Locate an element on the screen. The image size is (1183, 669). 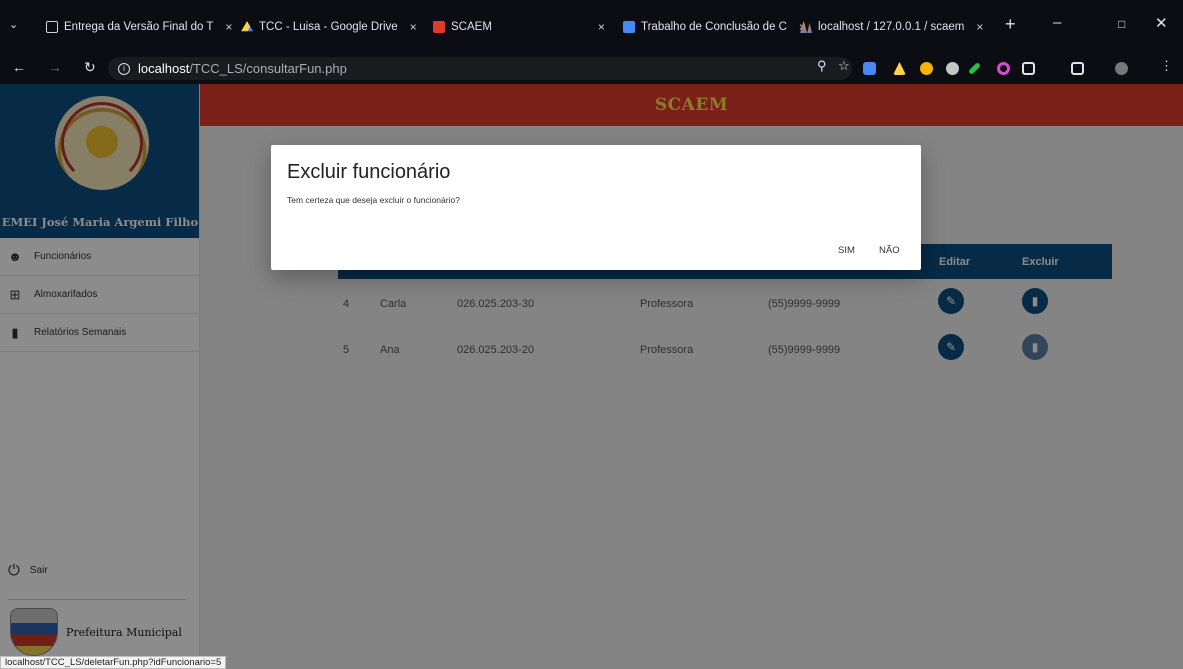
profile-avatar-icon is located at coordinates (1121, 68).